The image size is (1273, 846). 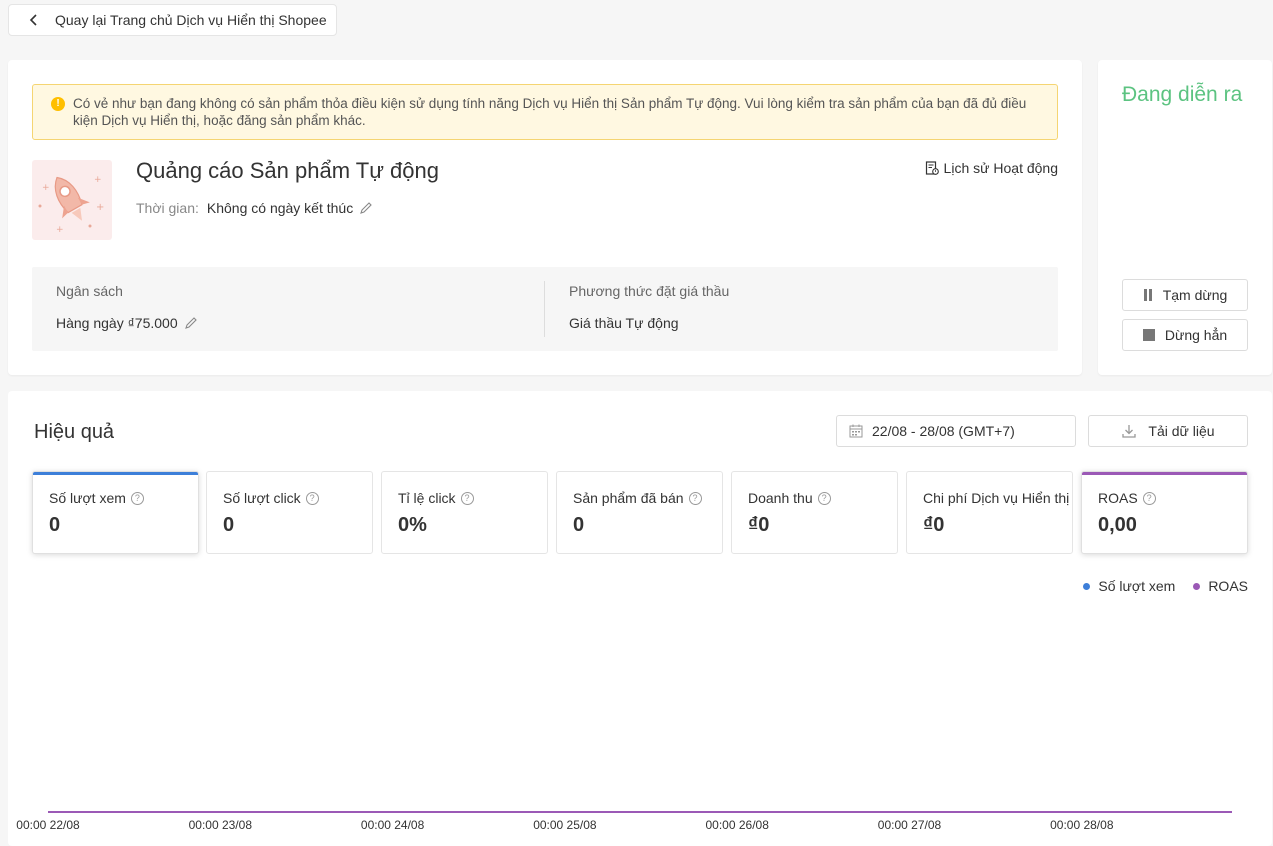 I want to click on metric-label-row: Sản phẩm đã bán?, so click(x=639, y=498).